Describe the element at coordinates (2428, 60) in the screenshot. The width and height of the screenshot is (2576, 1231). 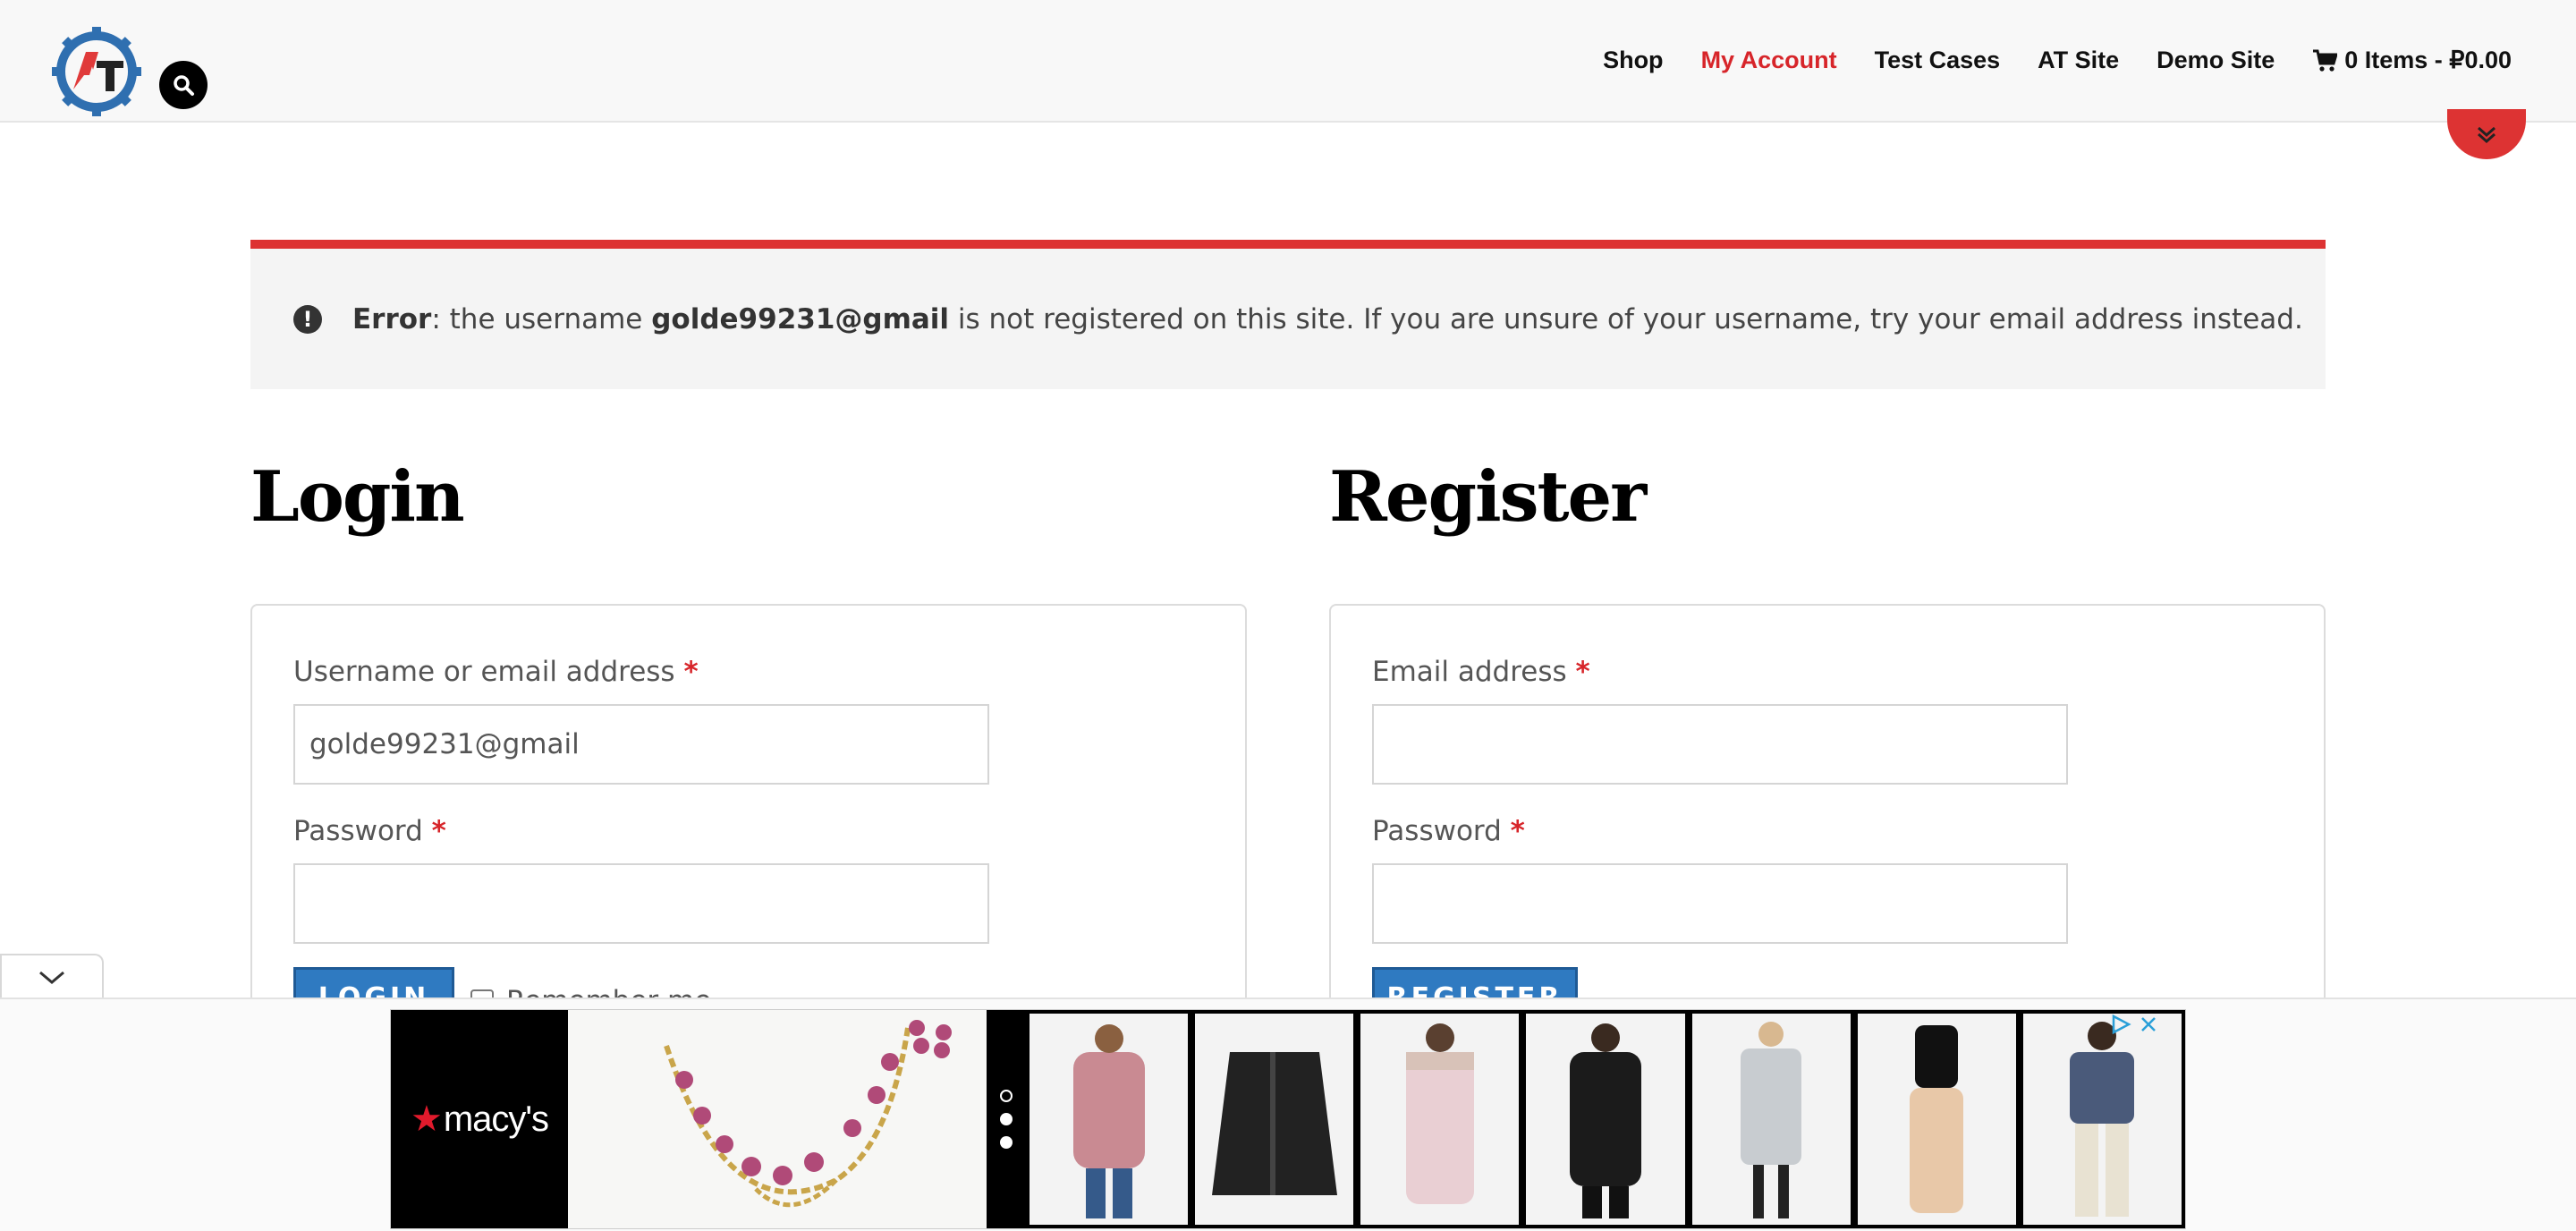
I see `cart-summary: 0 Items - ₽0.00` at that location.